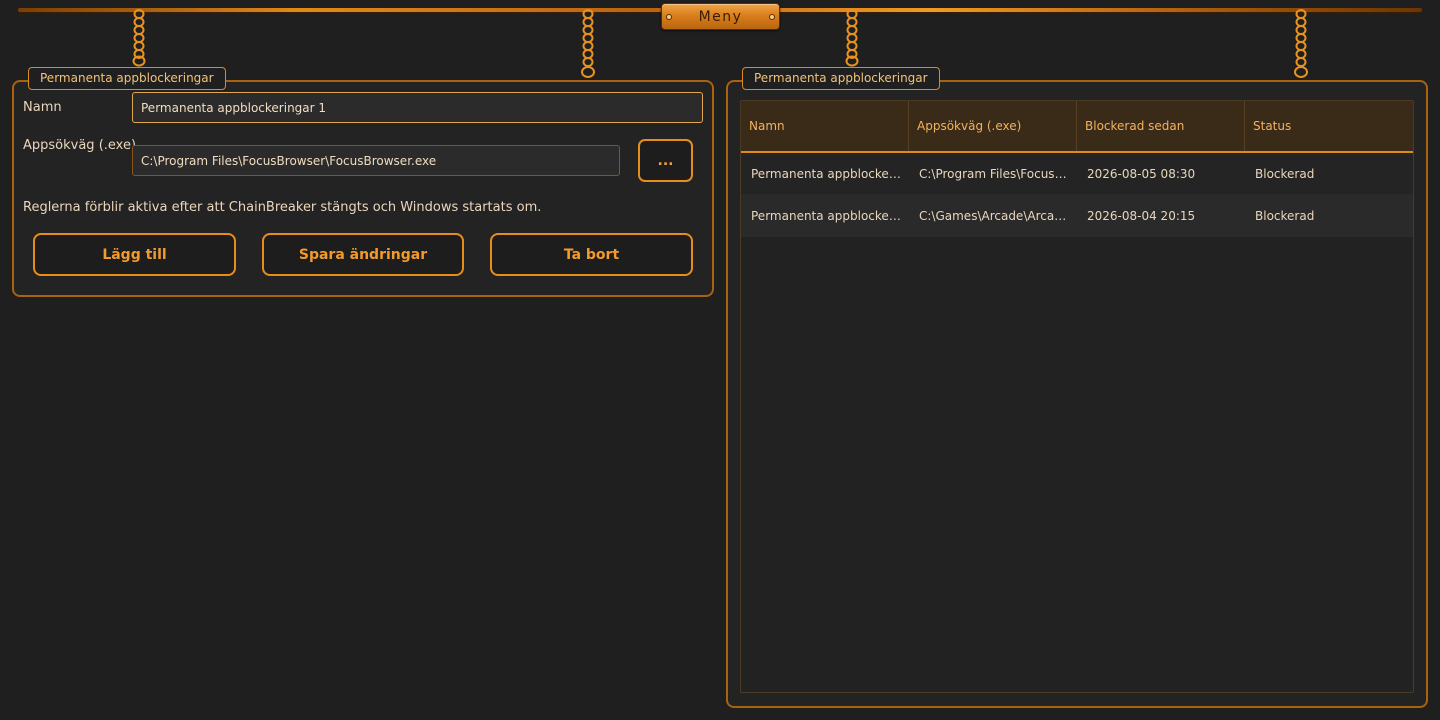  I want to click on menu-button-label: Meny, so click(720, 16).